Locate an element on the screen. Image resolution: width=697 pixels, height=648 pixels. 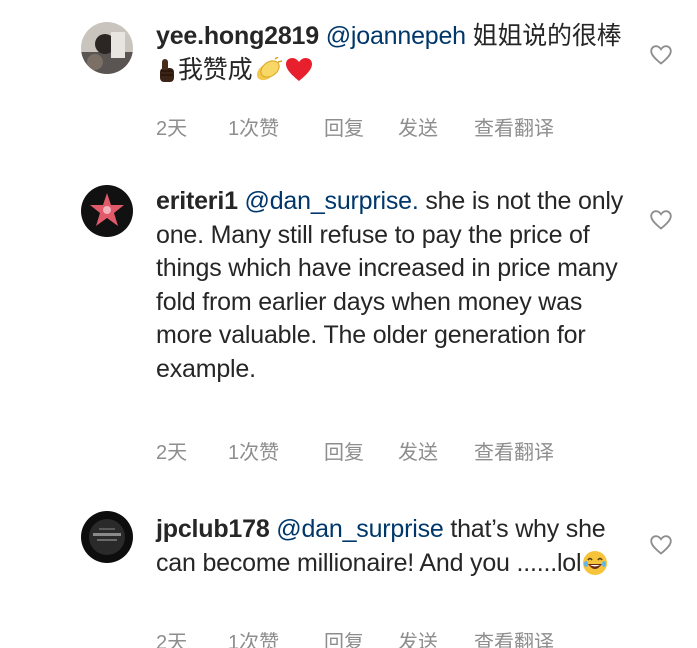
comment-text: 姐姐说的很棒 is located at coordinates (547, 36).